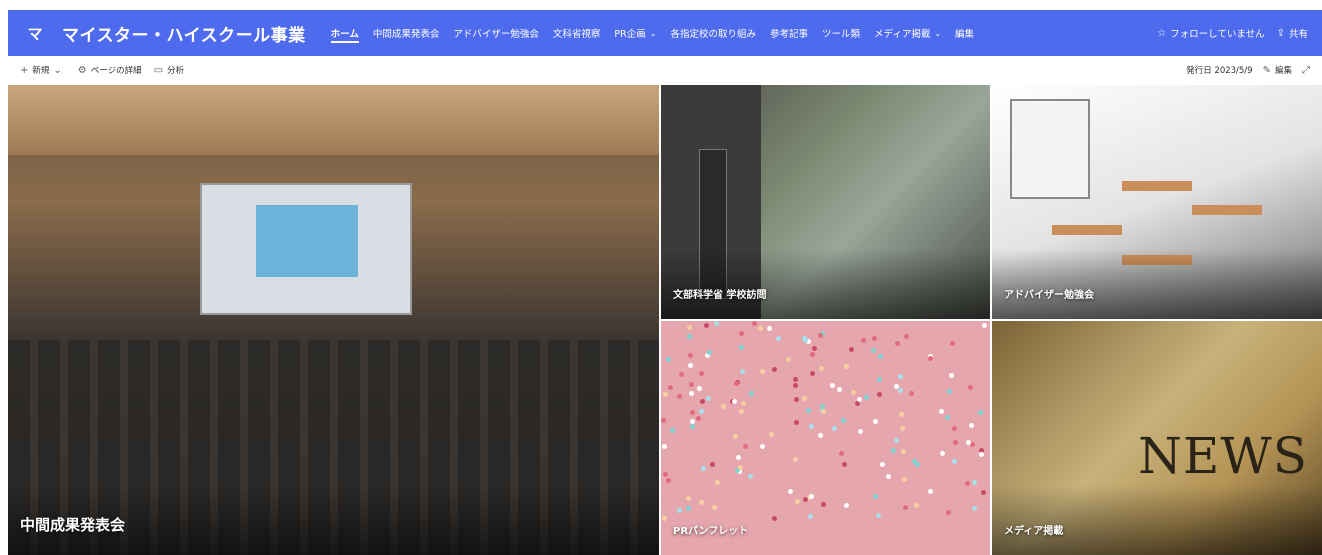  I want to click on edit-button: ✎ 編集, so click(1277, 70).